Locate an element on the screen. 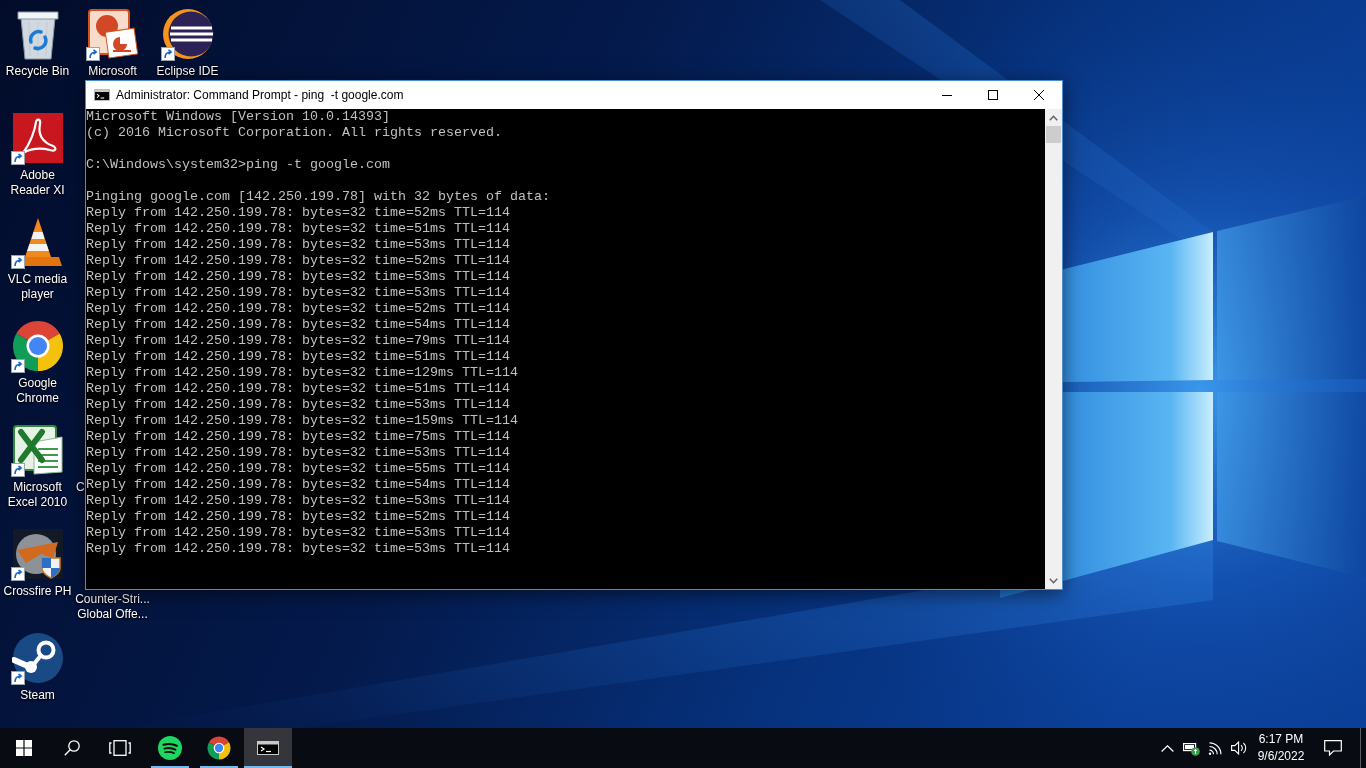 The image size is (1366, 768). console-line: C:\Windows\system32>ping -t google.com is located at coordinates (238, 165).